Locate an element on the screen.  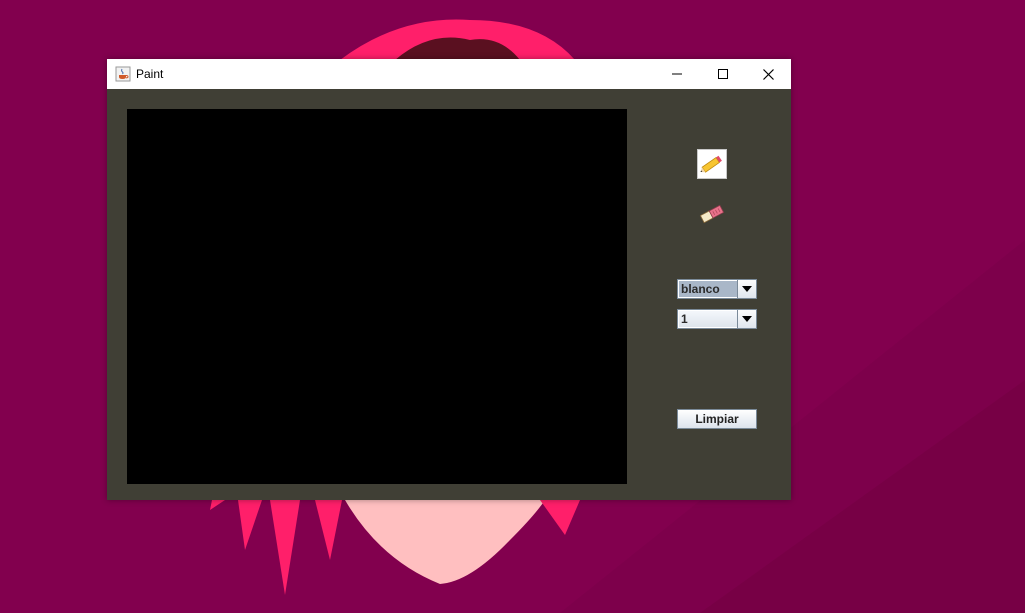
java-cup-icon is located at coordinates (123, 74).